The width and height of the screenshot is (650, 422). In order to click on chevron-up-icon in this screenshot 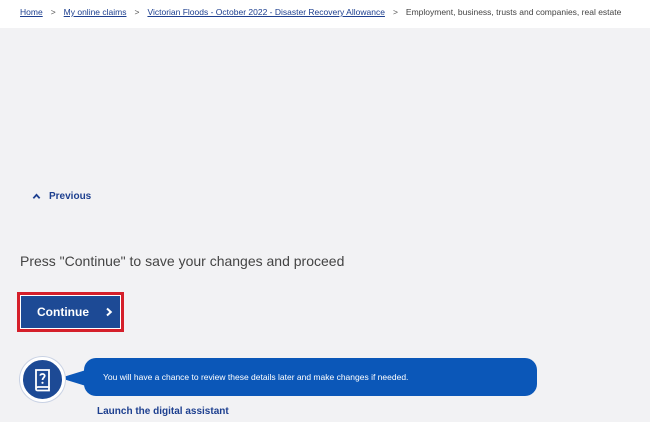, I will do `click(36, 196)`.